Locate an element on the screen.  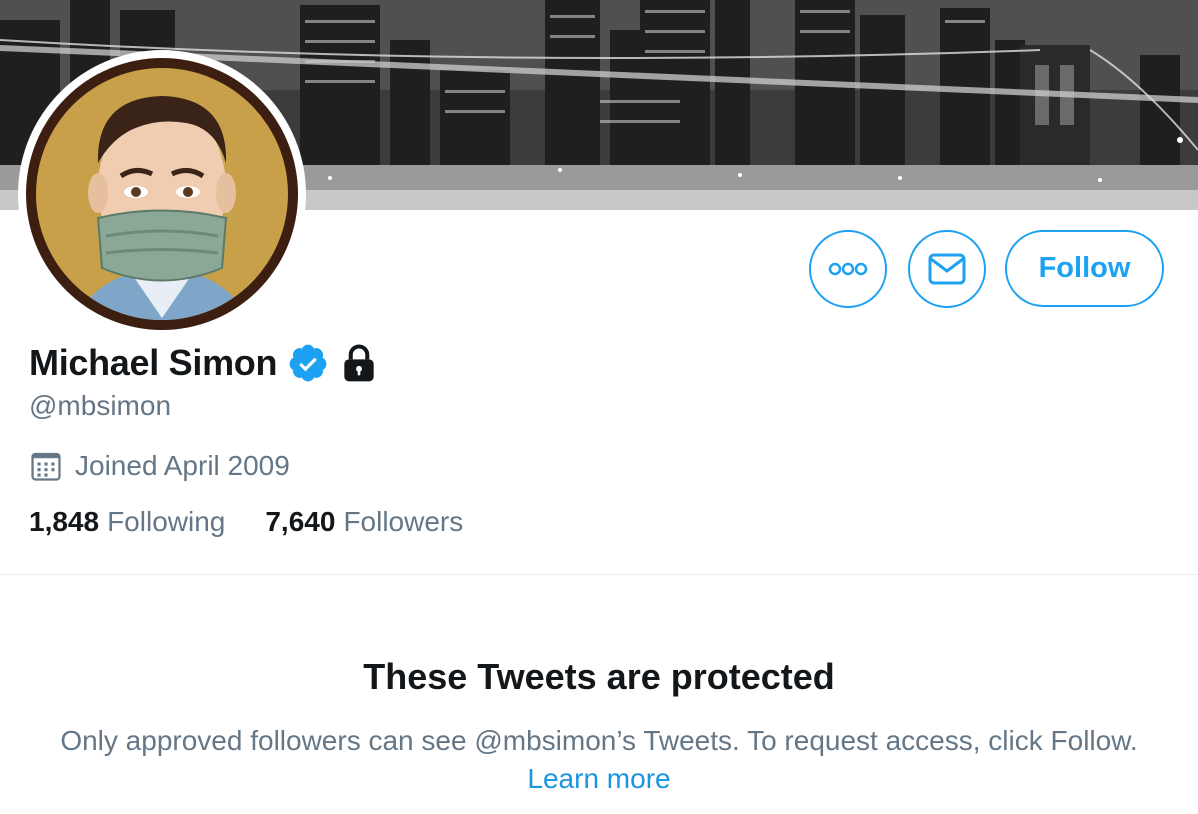
more-button is located at coordinates (848, 269).